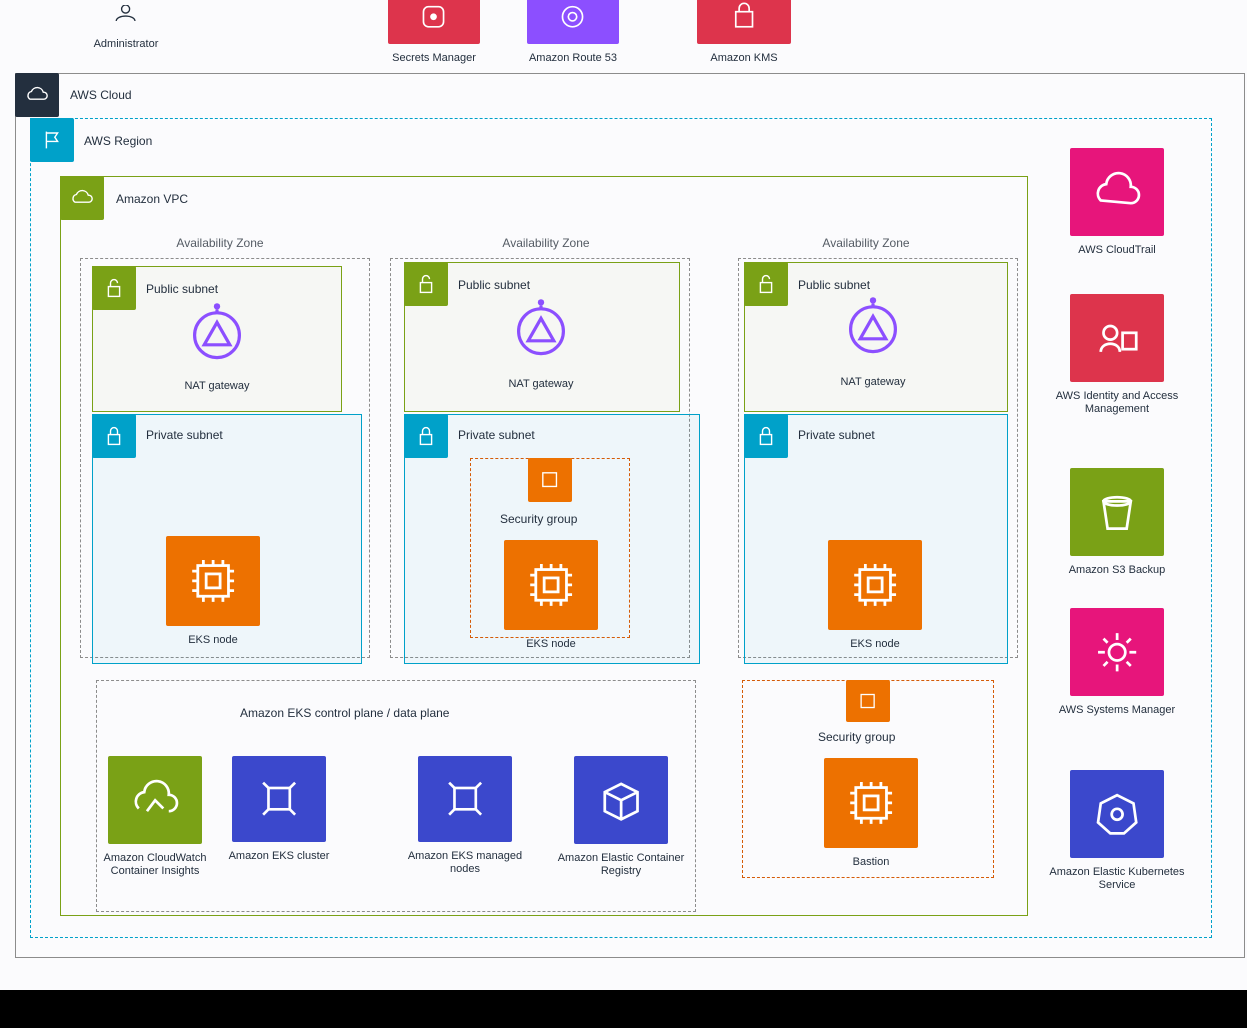 This screenshot has height=1028, width=1247. Describe the element at coordinates (82, 198) in the screenshot. I see `vpc-icon` at that location.